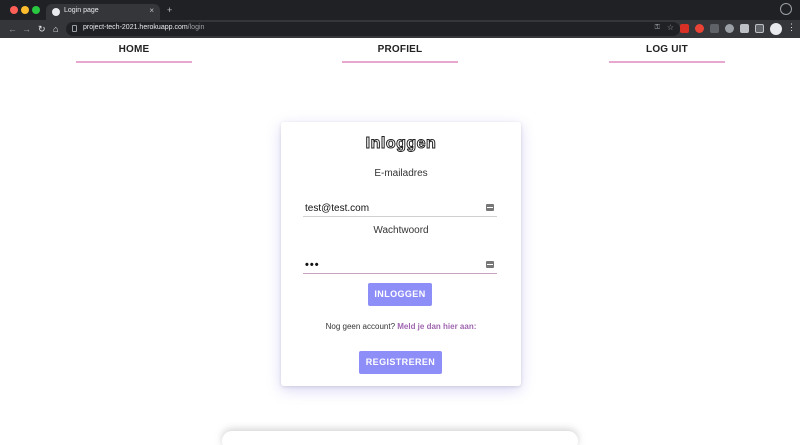 The width and height of the screenshot is (800, 445). I want to click on bookmark-star-icon: ☆, so click(670, 27).